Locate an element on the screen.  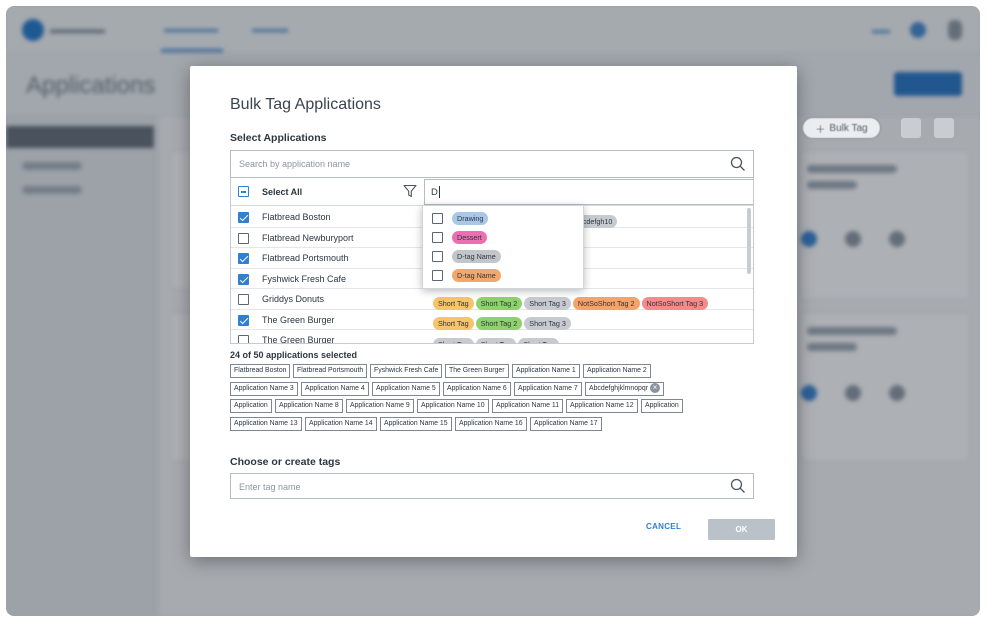
chip-label: Application Name 2 is located at coordinates (617, 370).